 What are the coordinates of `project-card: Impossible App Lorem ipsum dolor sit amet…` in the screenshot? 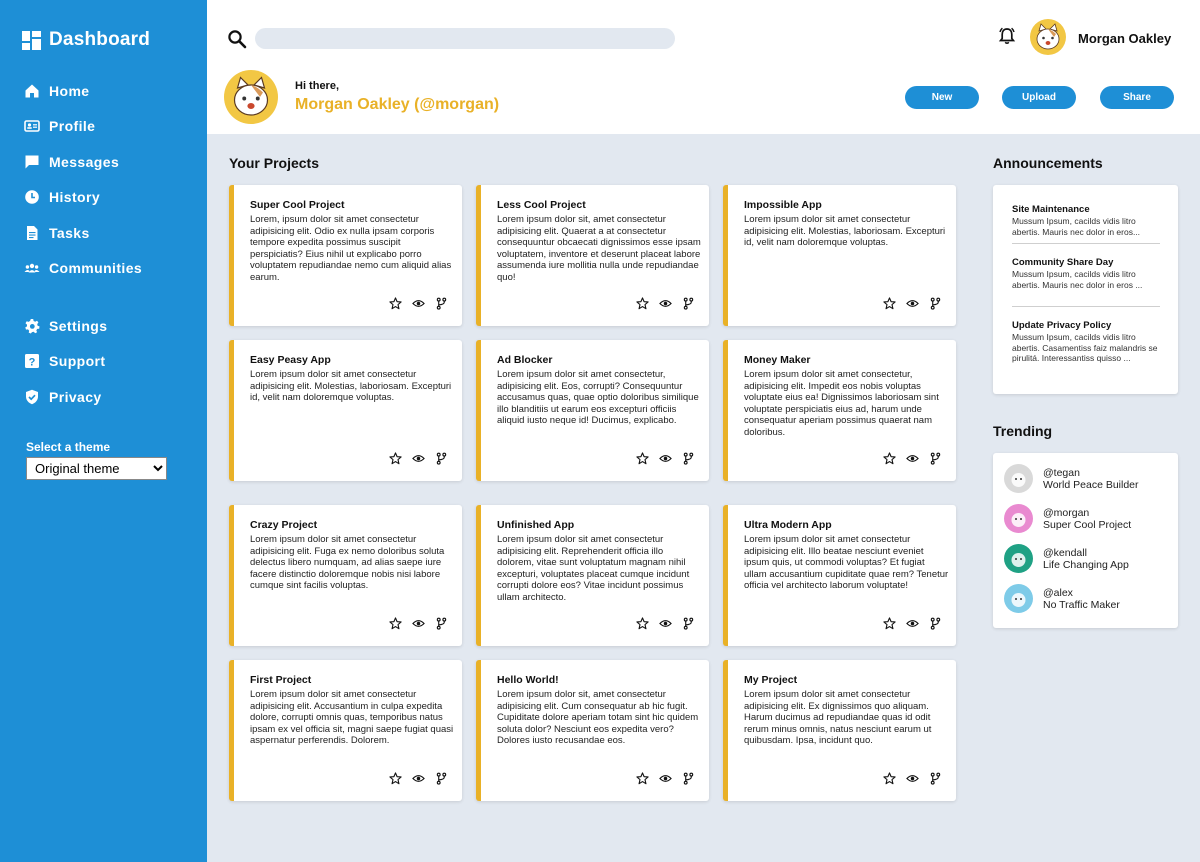 It's located at (839, 255).